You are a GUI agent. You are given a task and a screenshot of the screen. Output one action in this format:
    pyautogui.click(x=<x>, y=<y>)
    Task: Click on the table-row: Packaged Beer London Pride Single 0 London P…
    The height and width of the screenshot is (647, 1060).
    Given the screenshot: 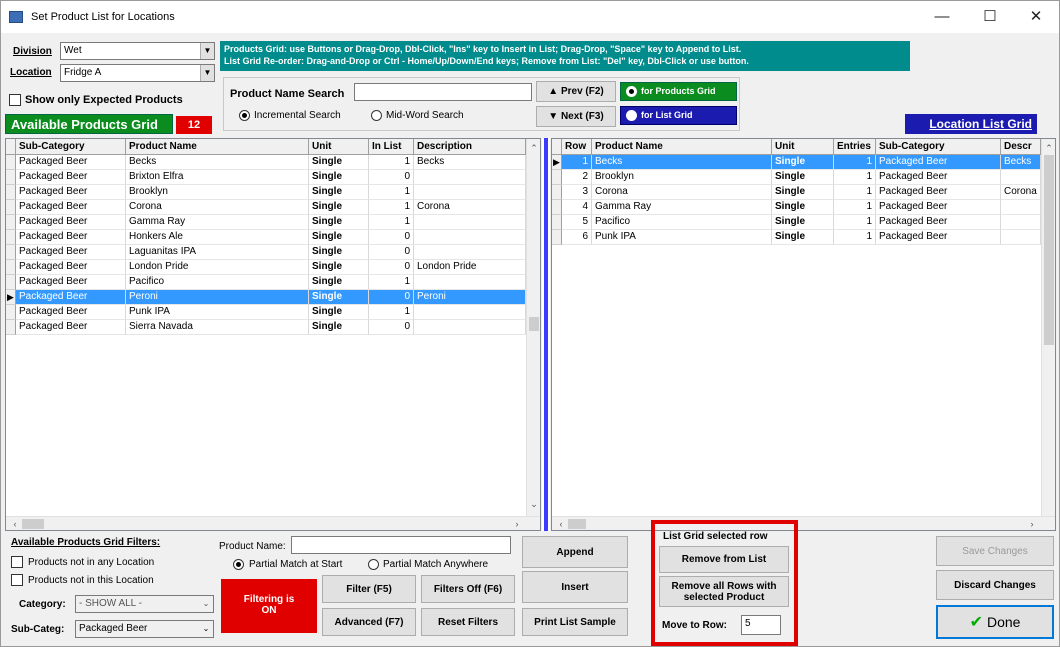 What is the action you would take?
    pyautogui.click(x=266, y=267)
    